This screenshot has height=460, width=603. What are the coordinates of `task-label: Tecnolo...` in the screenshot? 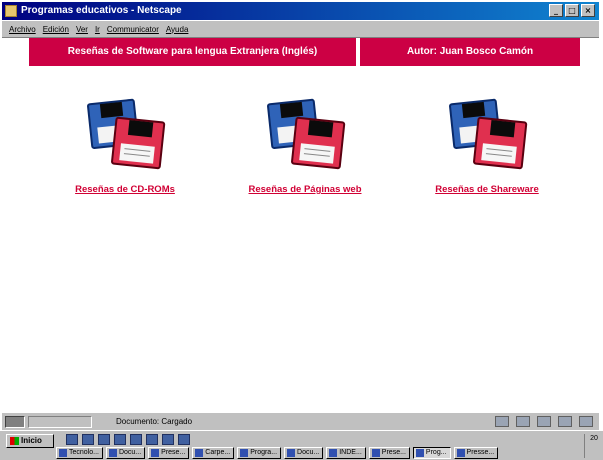 It's located at (84, 452).